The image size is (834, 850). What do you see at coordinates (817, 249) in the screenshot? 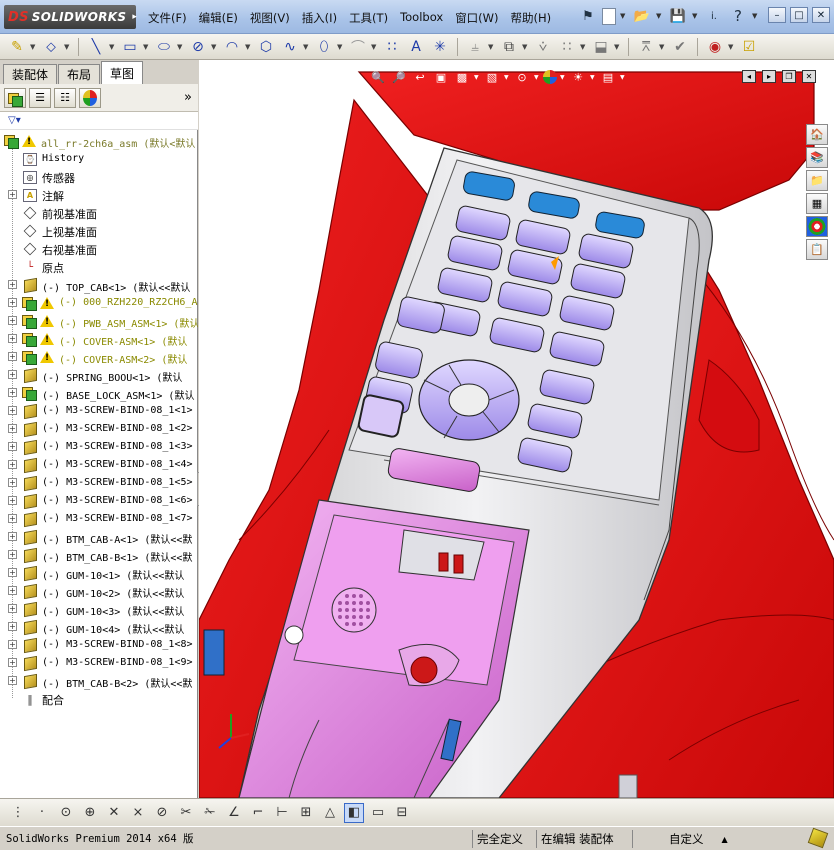
I see `custom-properties-icon: 📋` at bounding box center [817, 249].